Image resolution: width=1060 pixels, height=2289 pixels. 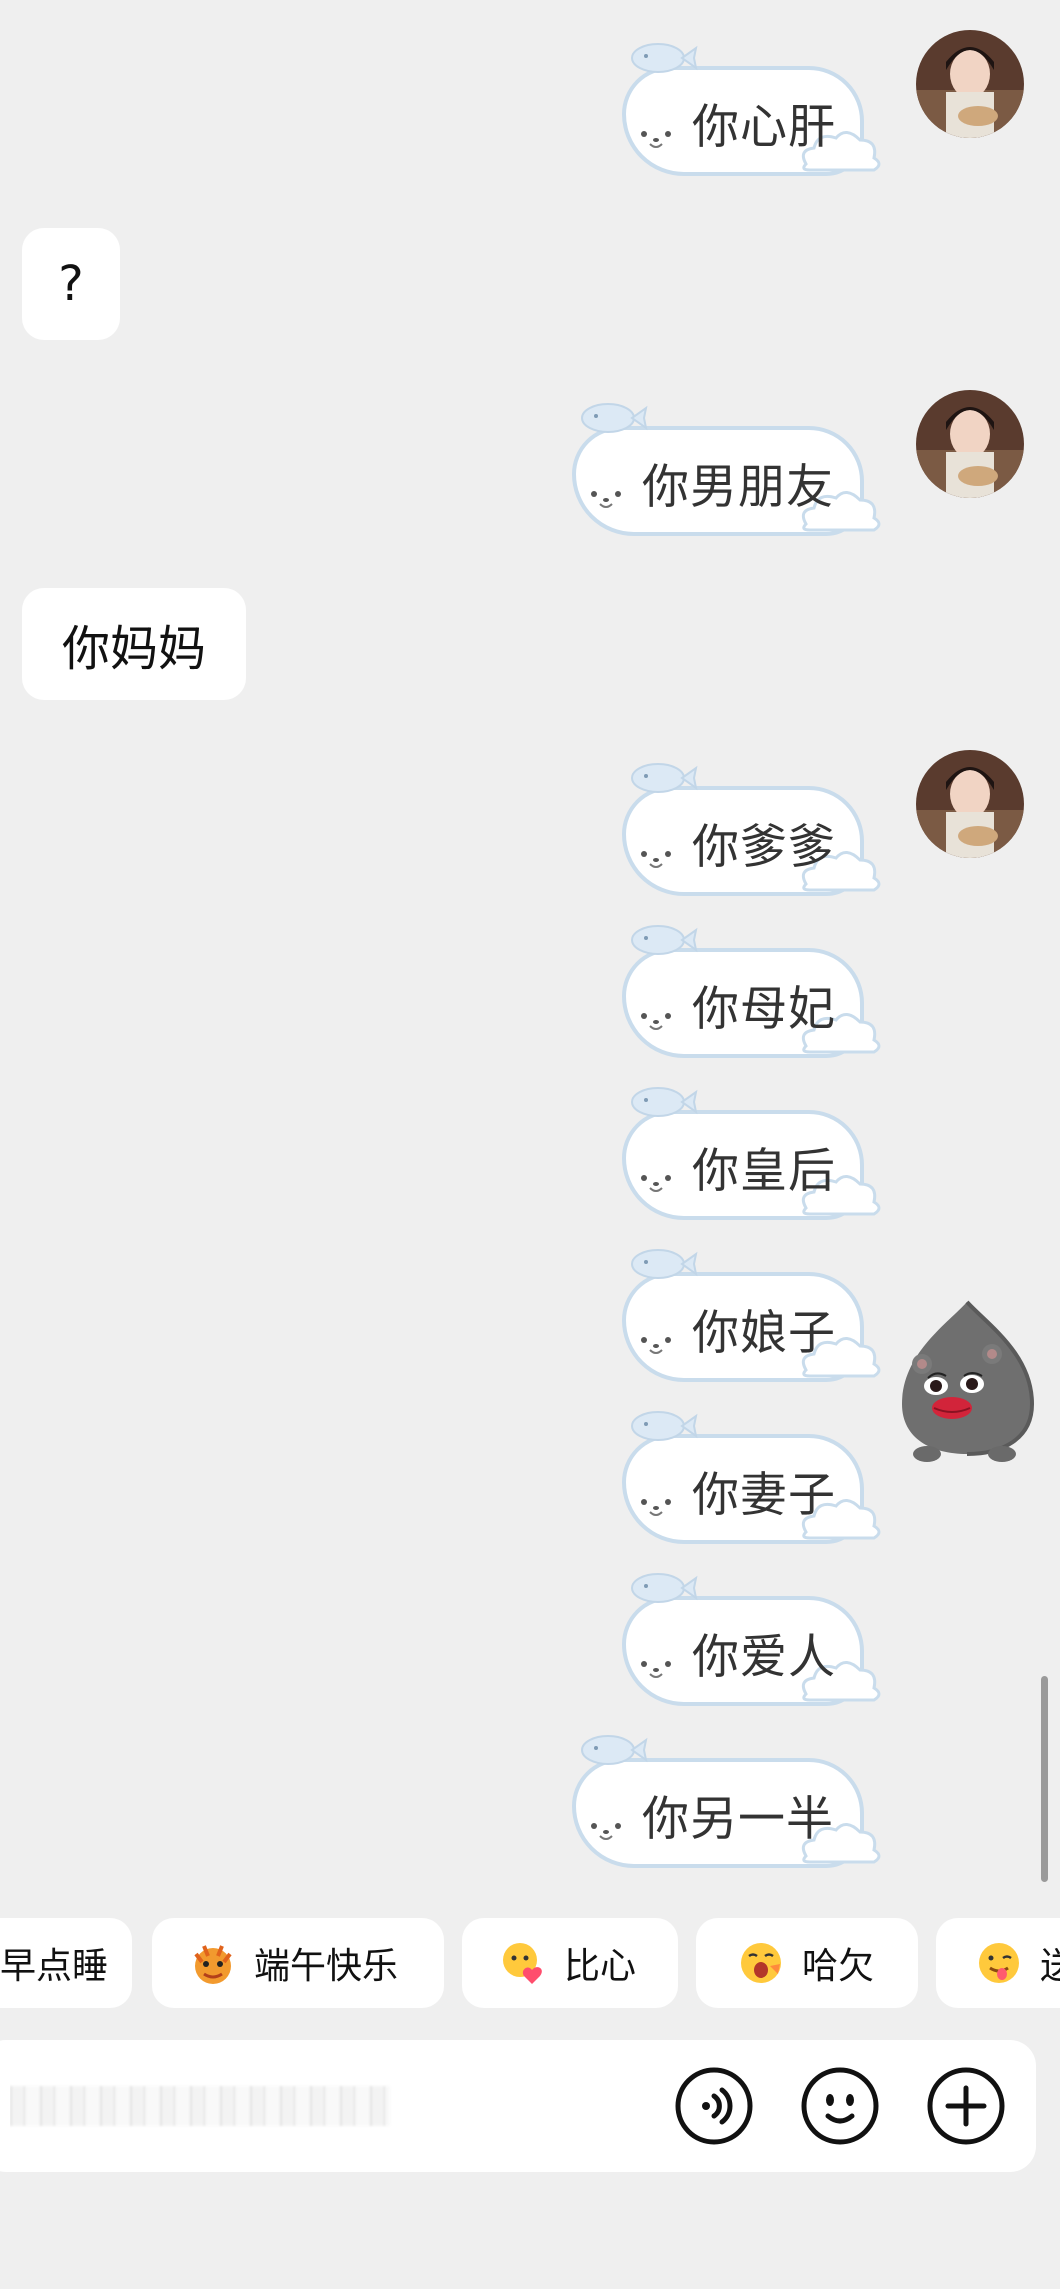 I want to click on chip-label: 端午快乐, so click(x=326, y=1966).